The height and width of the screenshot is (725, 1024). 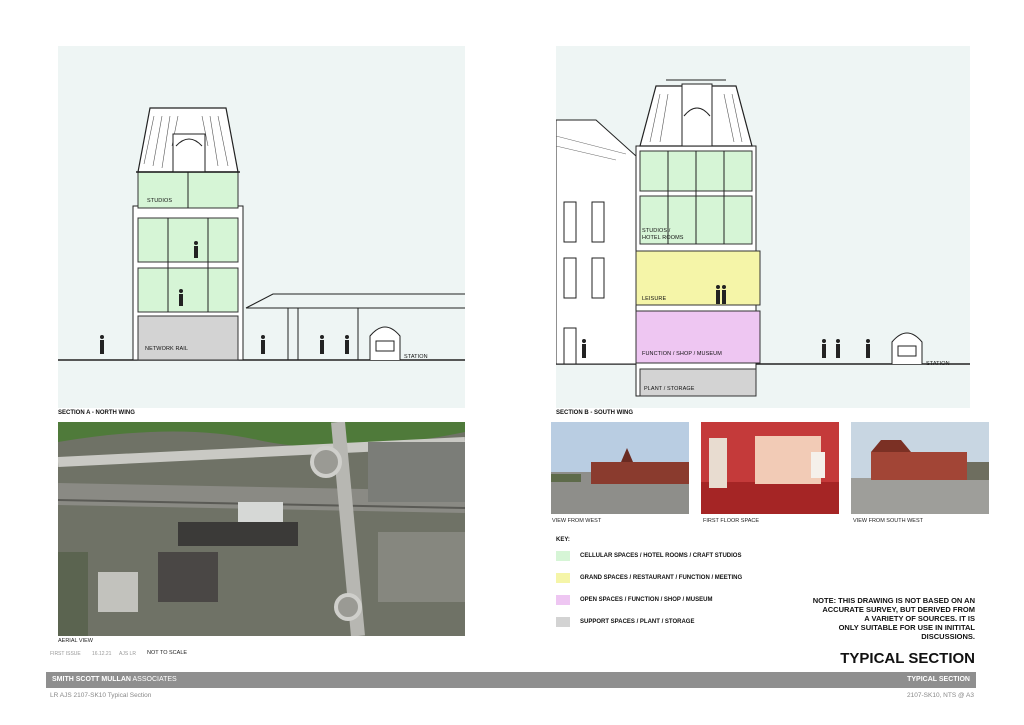 What do you see at coordinates (577, 521) in the screenshot?
I see `caption-view-from-west: VIEW FROM WEST` at bounding box center [577, 521].